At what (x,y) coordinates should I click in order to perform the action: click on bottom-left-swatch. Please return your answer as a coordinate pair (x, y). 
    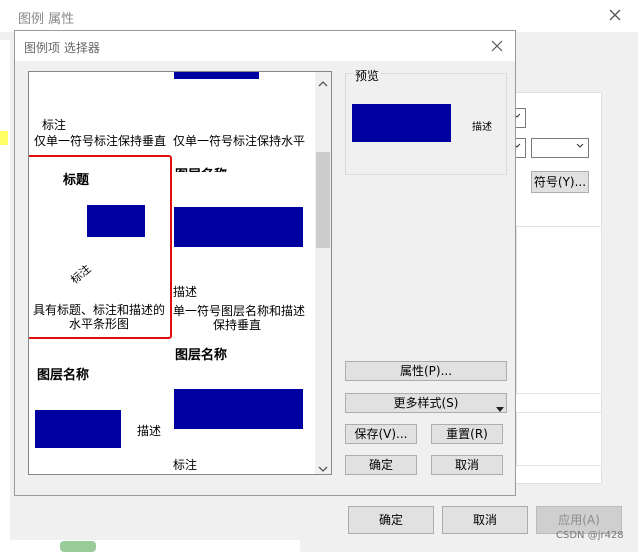
    Looking at the image, I should click on (78, 429).